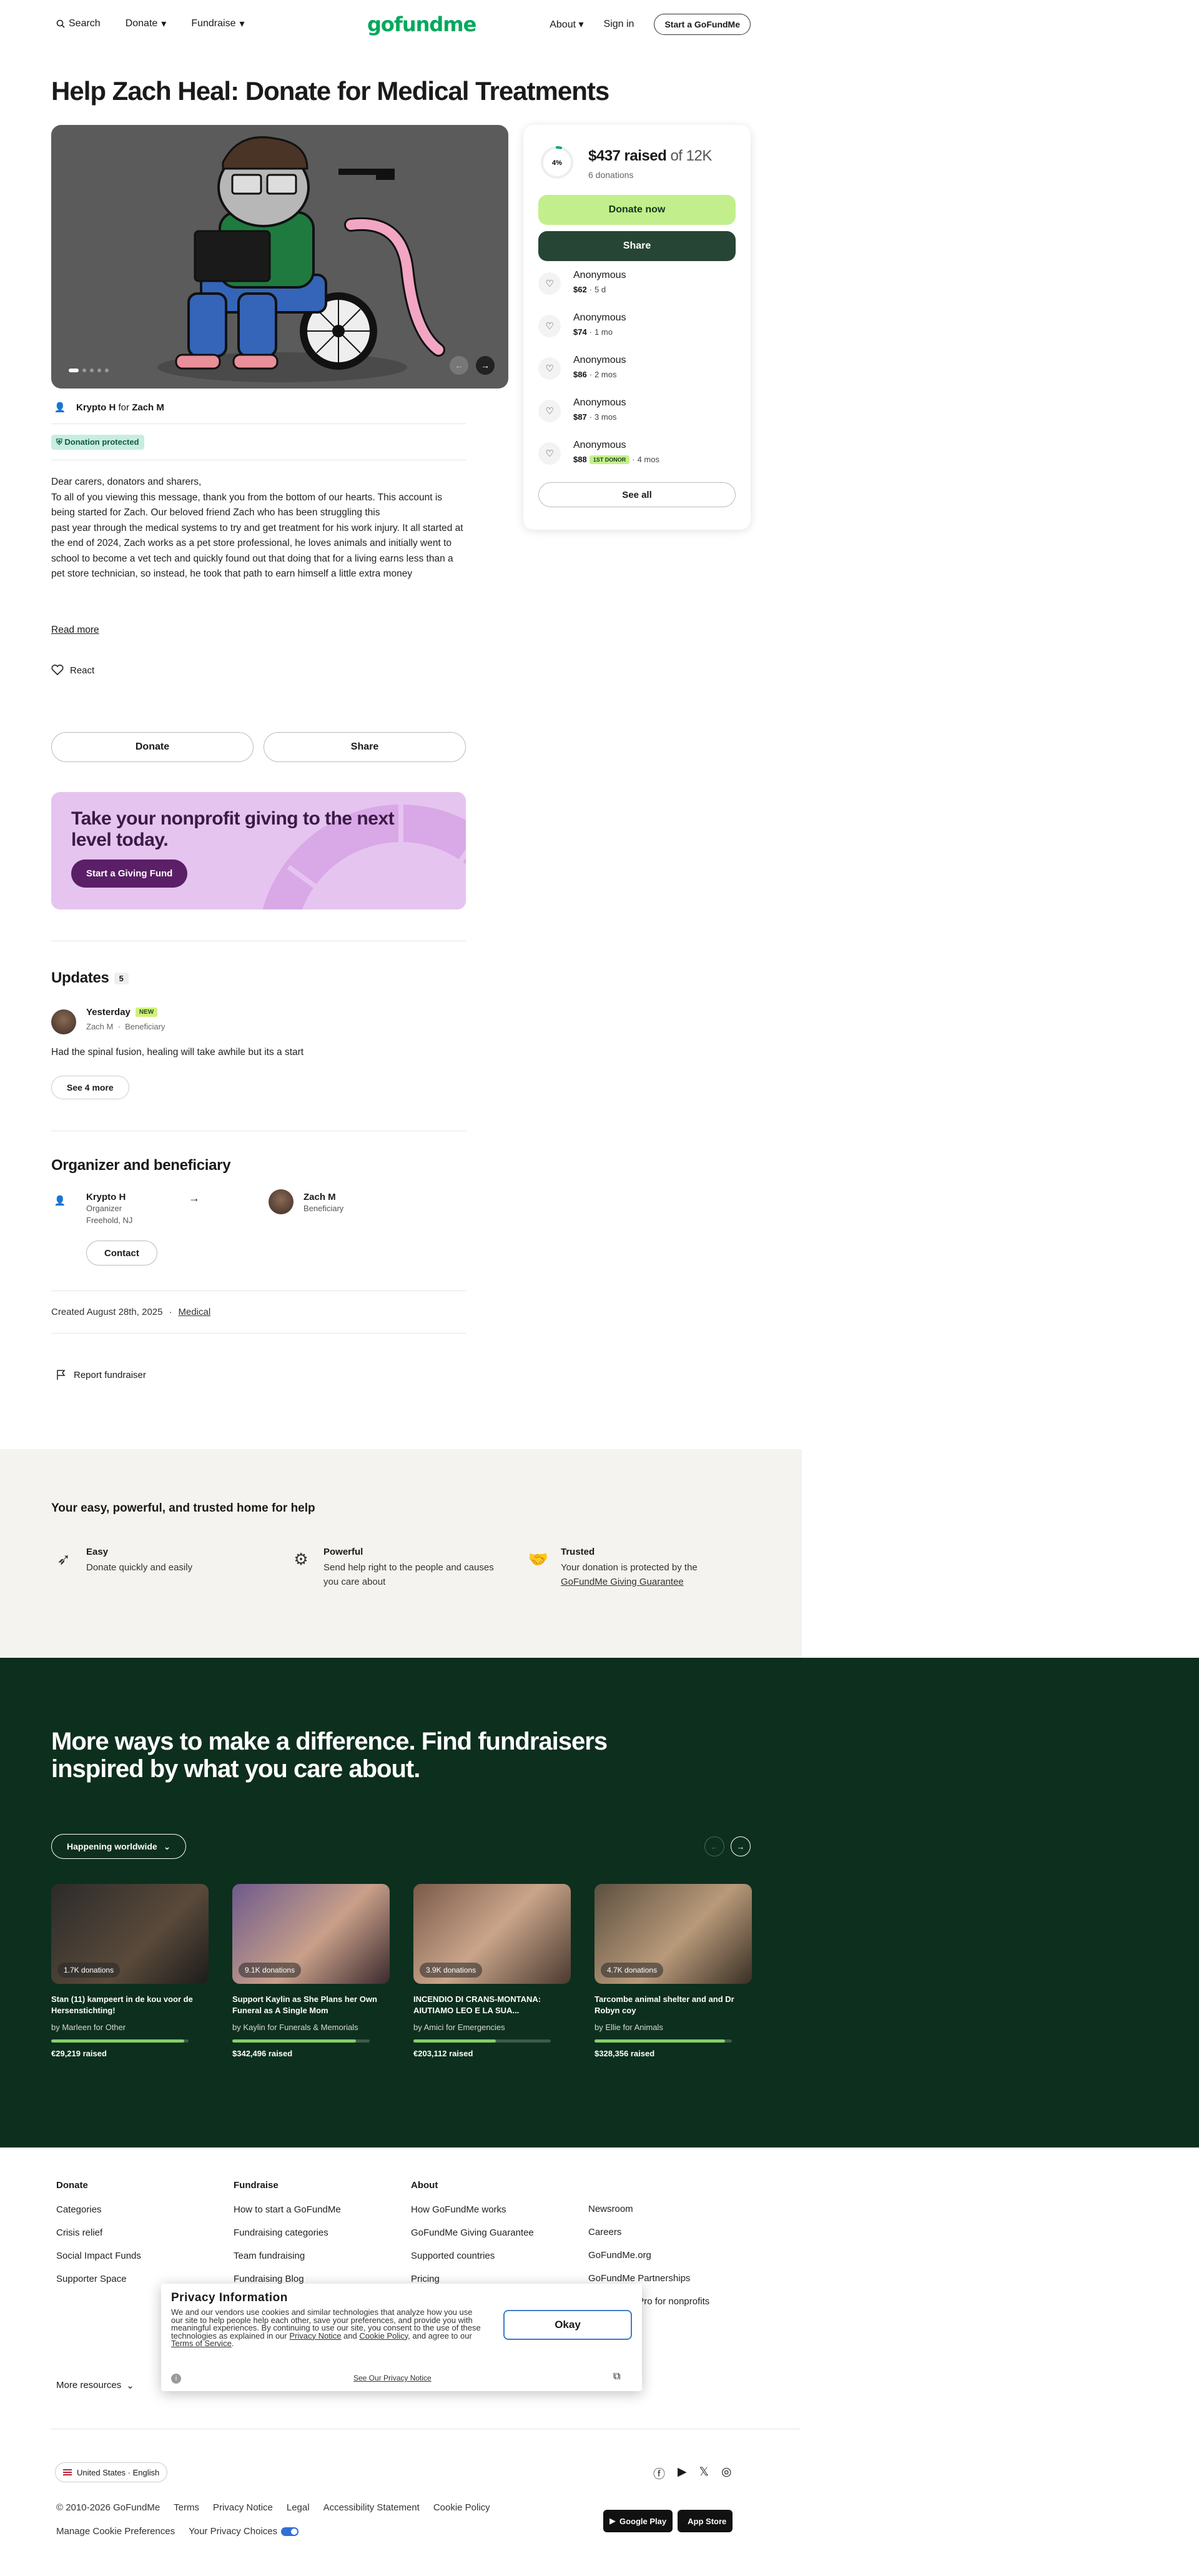  What do you see at coordinates (112, 2472) in the screenshot?
I see `locale-selector: United States · English` at bounding box center [112, 2472].